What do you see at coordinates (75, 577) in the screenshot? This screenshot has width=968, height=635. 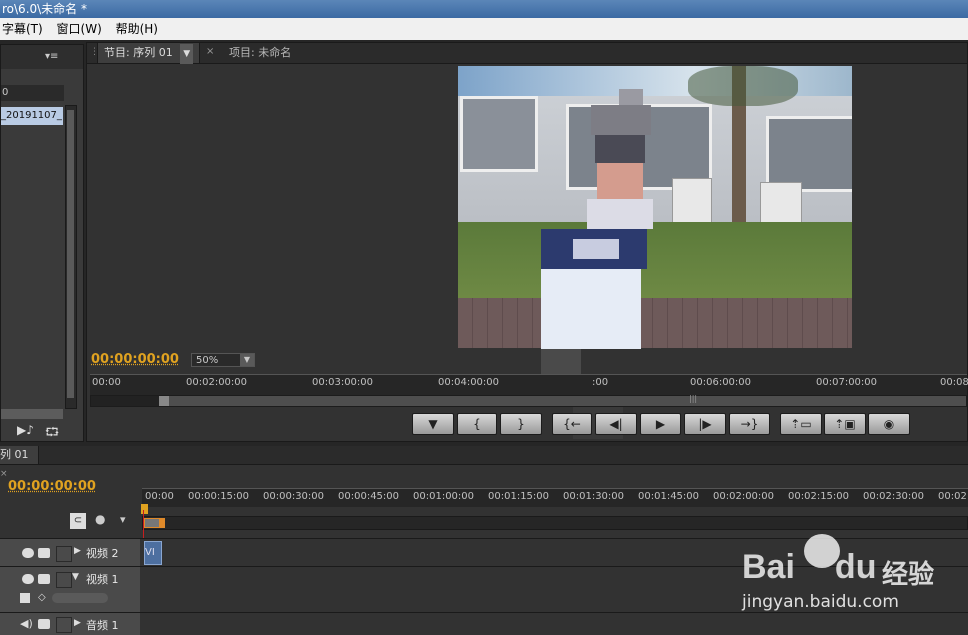 I see `collapse-arrow-icon: ▼` at bounding box center [75, 577].